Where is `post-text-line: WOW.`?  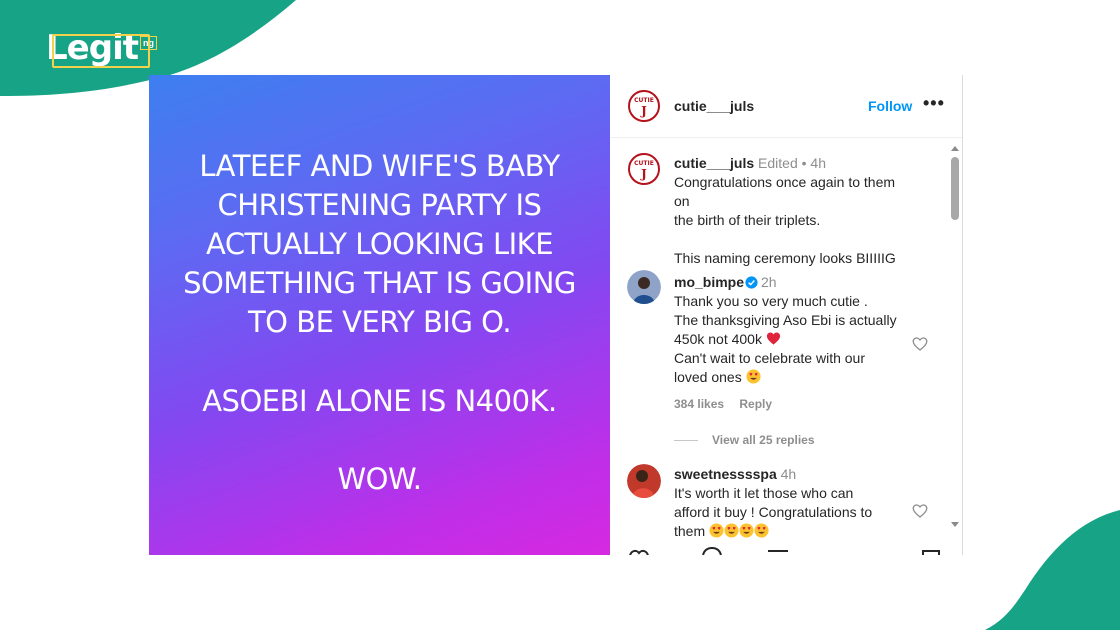
post-text-line: WOW. is located at coordinates (379, 479).